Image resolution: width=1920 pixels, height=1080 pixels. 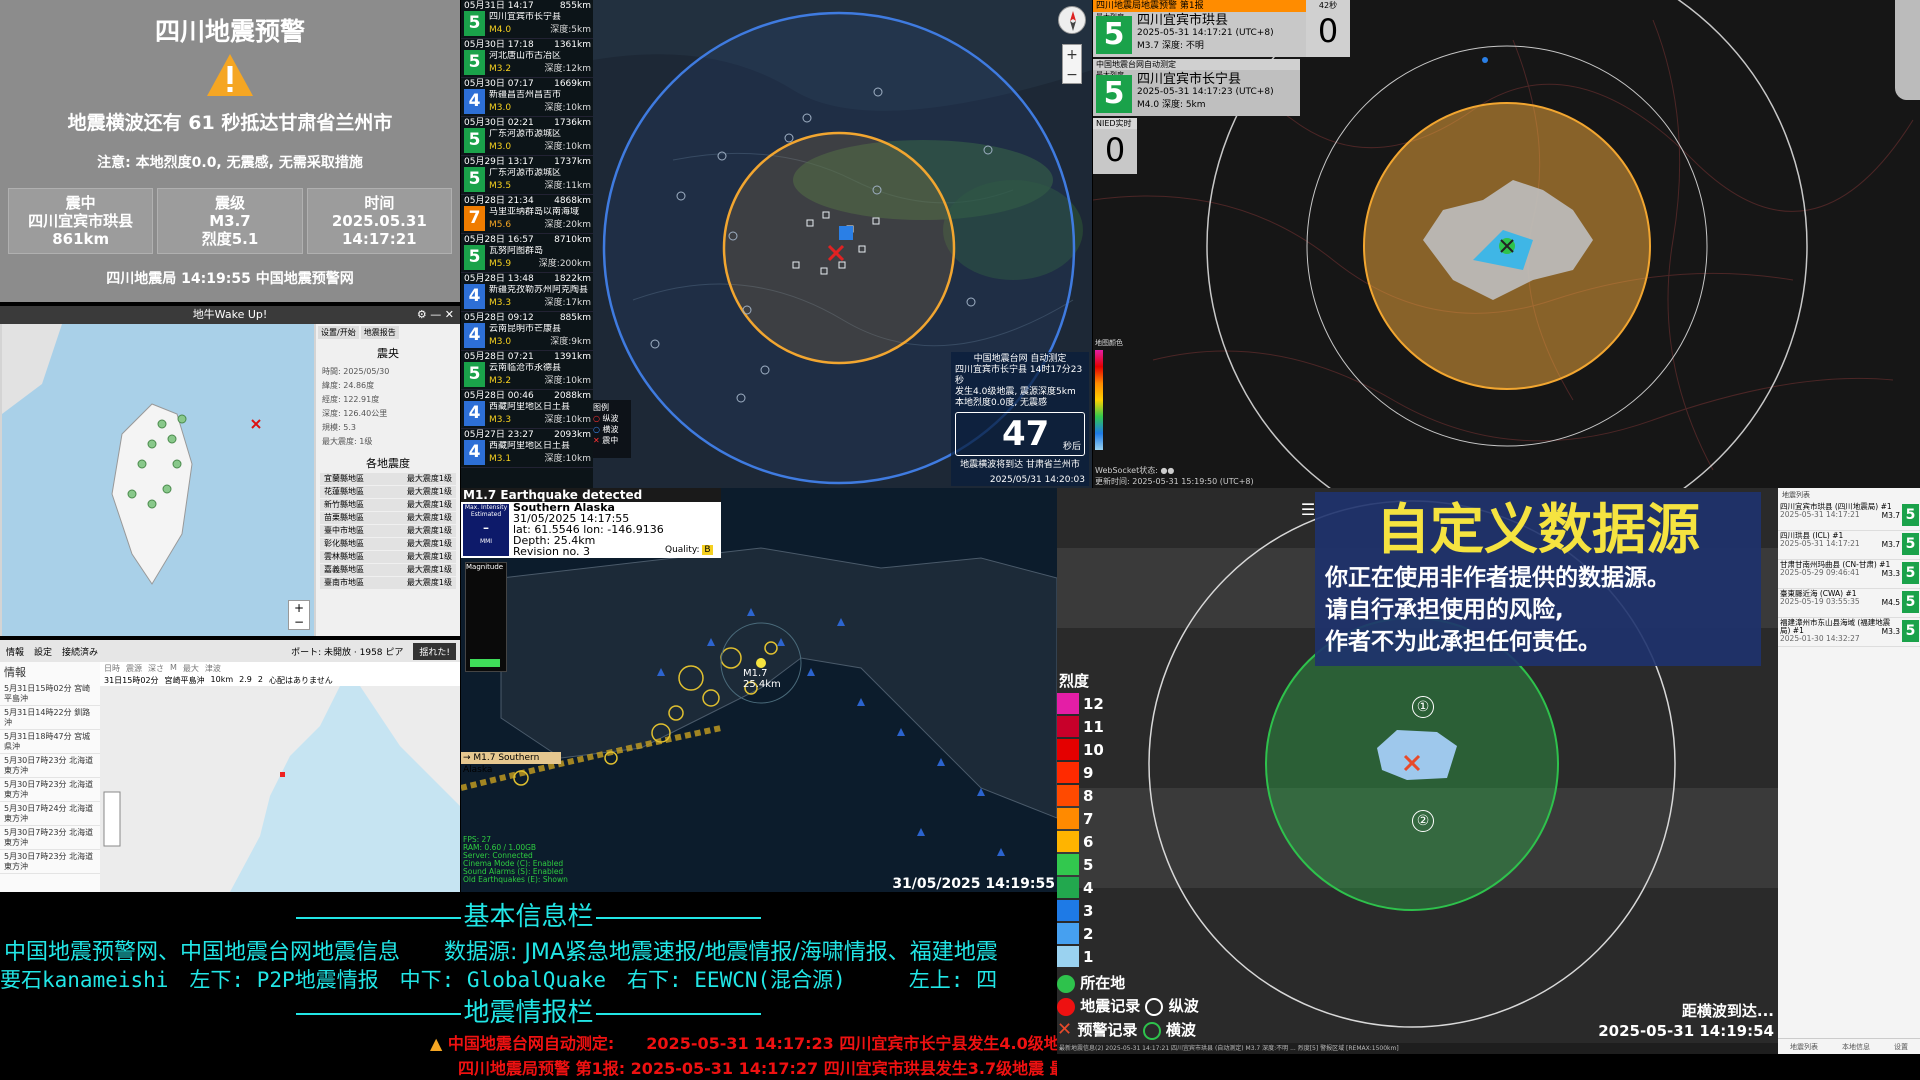 What do you see at coordinates (500, 420) in the screenshot?
I see `quake-magnitude: M3.3` at bounding box center [500, 420].